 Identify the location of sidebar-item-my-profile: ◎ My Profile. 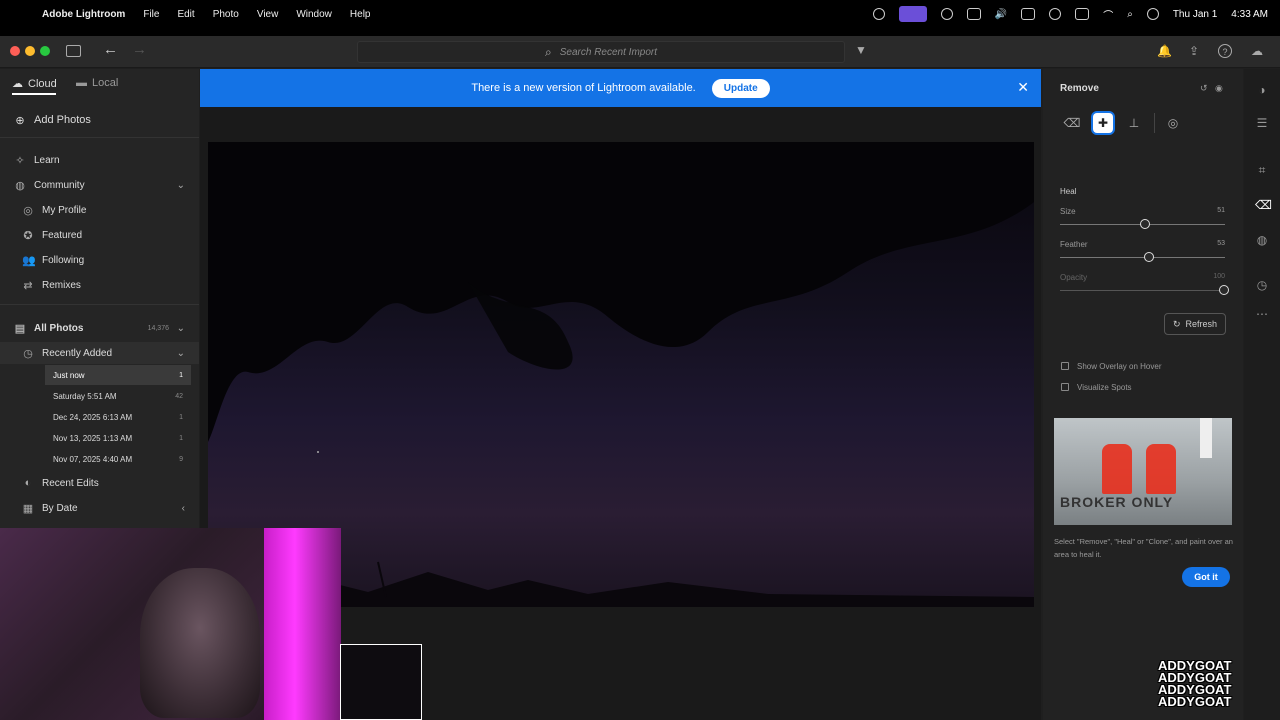
(99, 210).